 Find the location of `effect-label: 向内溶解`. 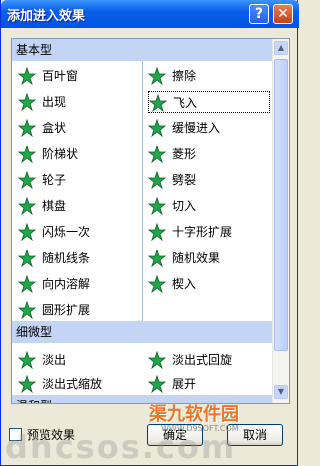

effect-label: 向内溶解 is located at coordinates (66, 284).